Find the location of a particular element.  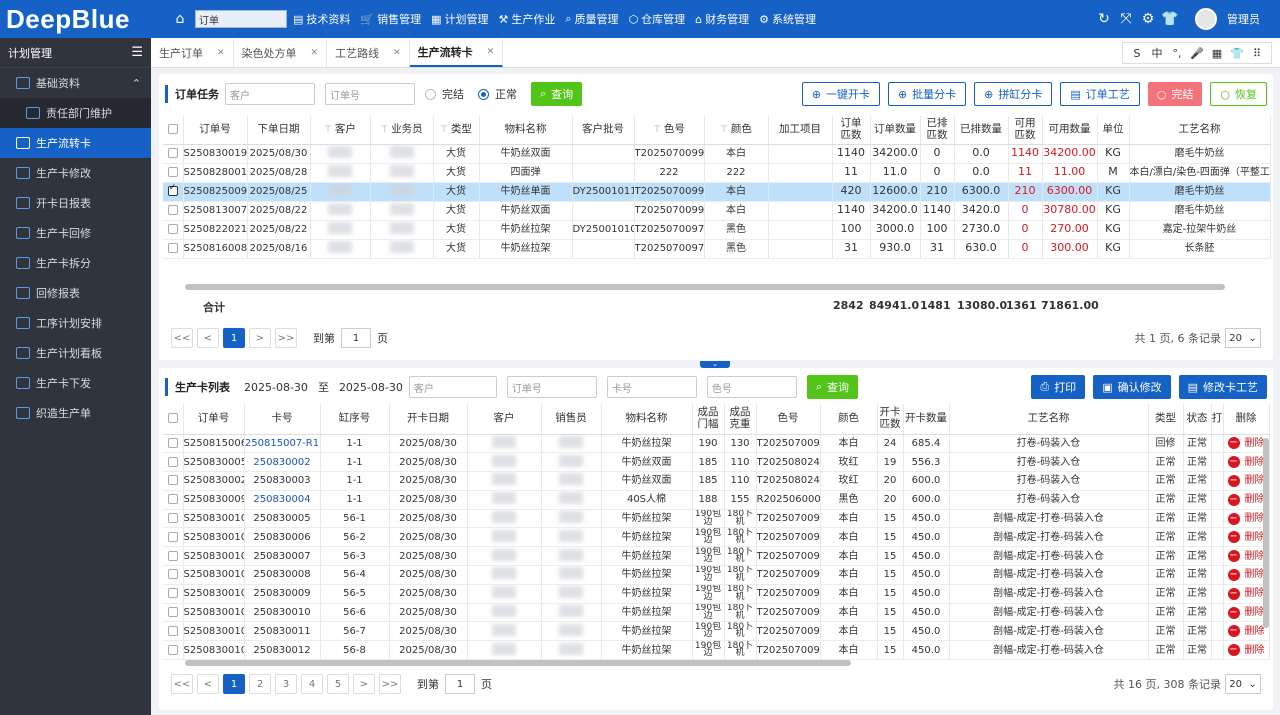

column-header: 状态 is located at coordinates (1197, 419).